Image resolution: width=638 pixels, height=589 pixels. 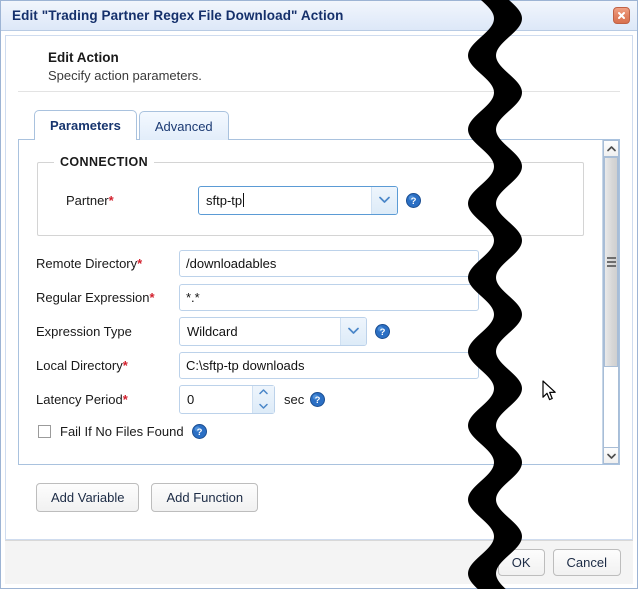 I want to click on latency-period-label: Latency Period*, so click(x=99, y=399).